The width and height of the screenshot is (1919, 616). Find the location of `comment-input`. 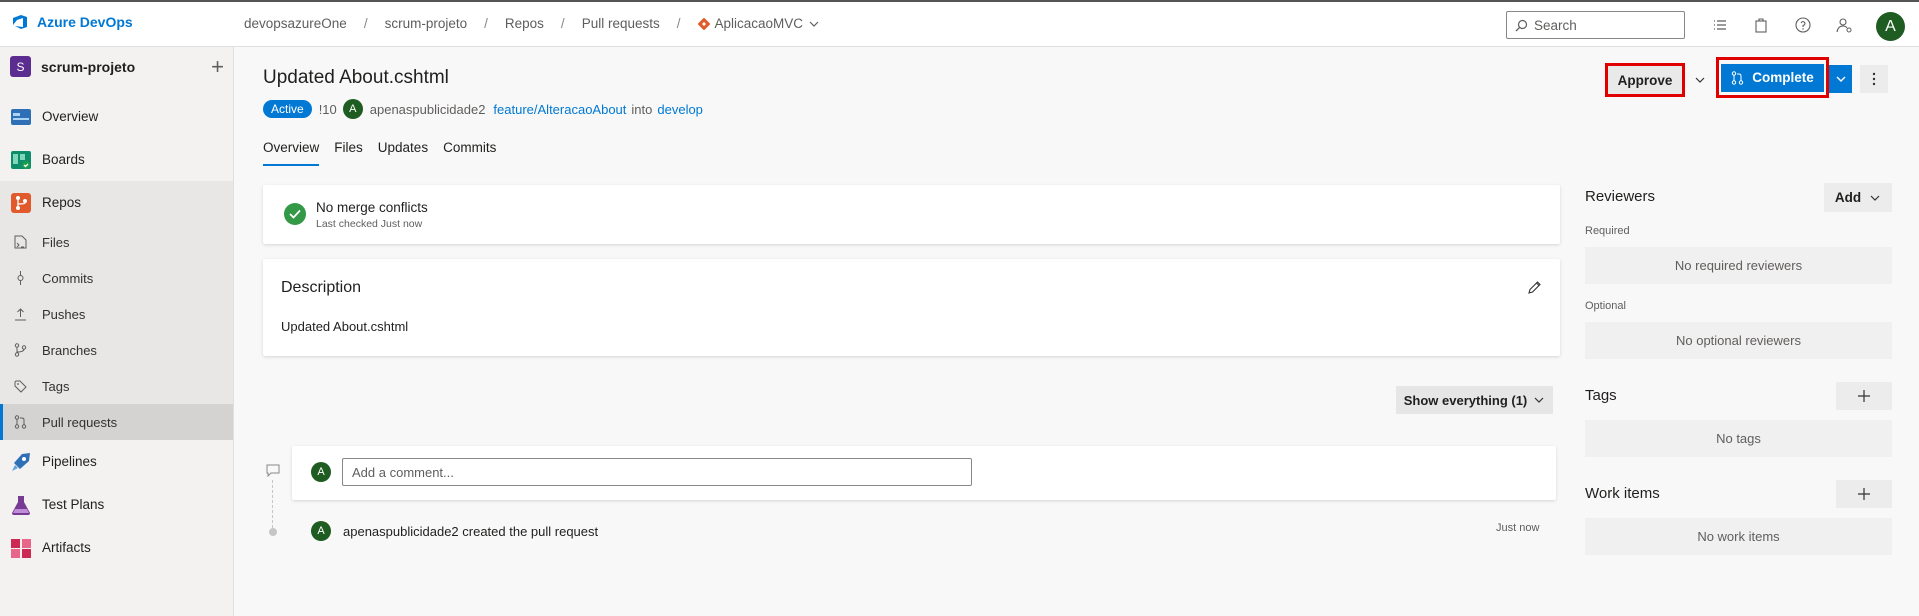

comment-input is located at coordinates (657, 472).